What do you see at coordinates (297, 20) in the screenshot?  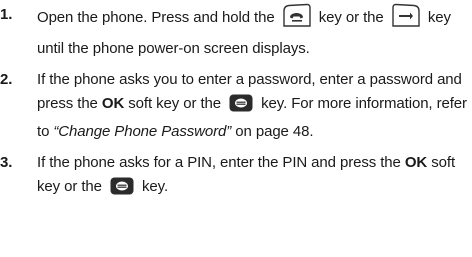 I see `end-power-key-icon` at bounding box center [297, 20].